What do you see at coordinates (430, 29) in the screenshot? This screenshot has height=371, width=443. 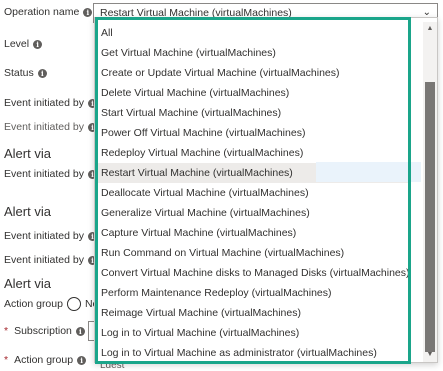 I see `scroll-up-icon: ▲` at bounding box center [430, 29].